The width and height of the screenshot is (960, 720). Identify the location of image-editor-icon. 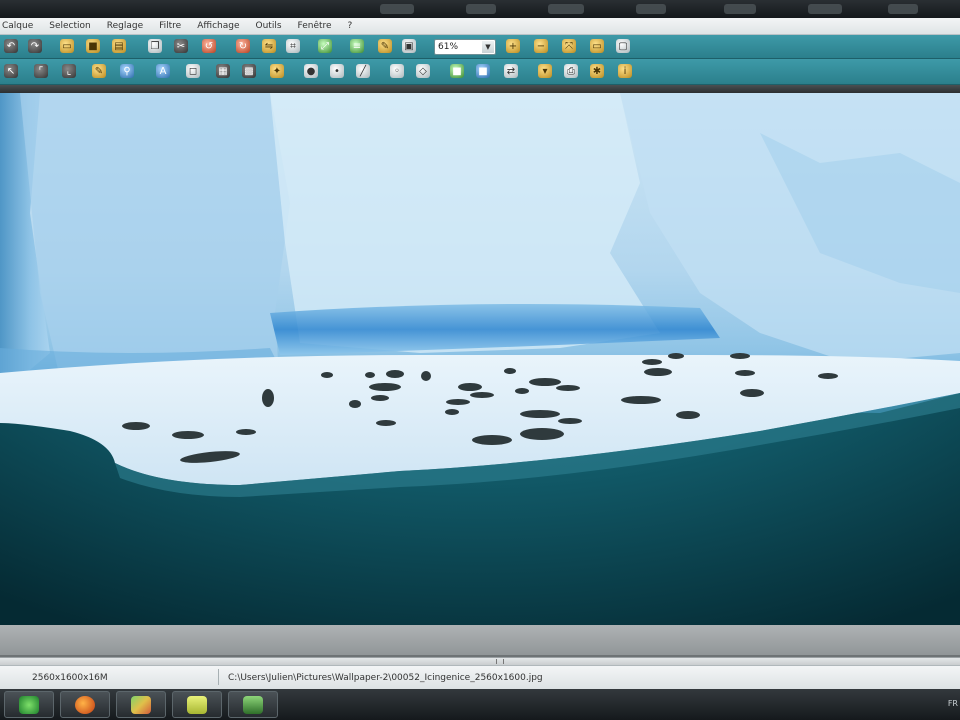
(141, 704).